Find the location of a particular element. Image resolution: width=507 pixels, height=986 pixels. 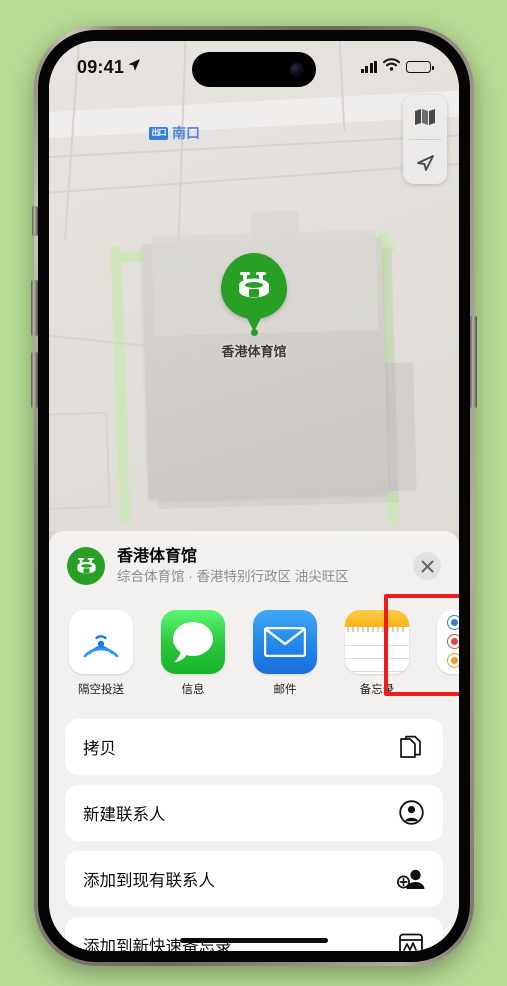

volume-up-button is located at coordinates (34, 308).